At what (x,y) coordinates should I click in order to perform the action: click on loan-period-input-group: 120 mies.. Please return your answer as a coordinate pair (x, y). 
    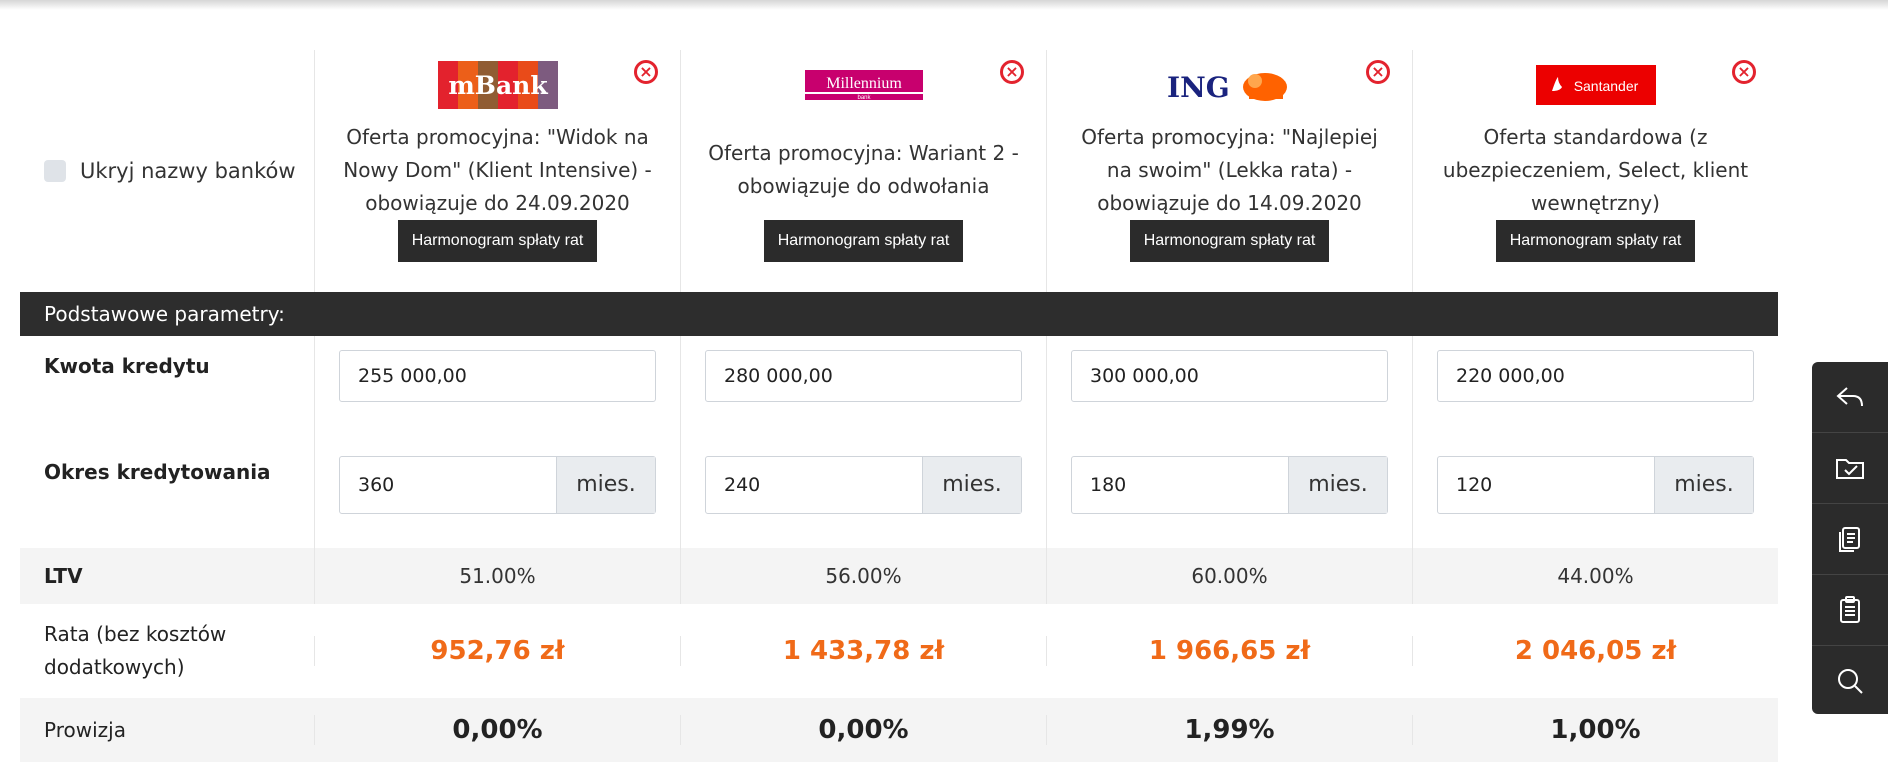
    Looking at the image, I should click on (1595, 485).